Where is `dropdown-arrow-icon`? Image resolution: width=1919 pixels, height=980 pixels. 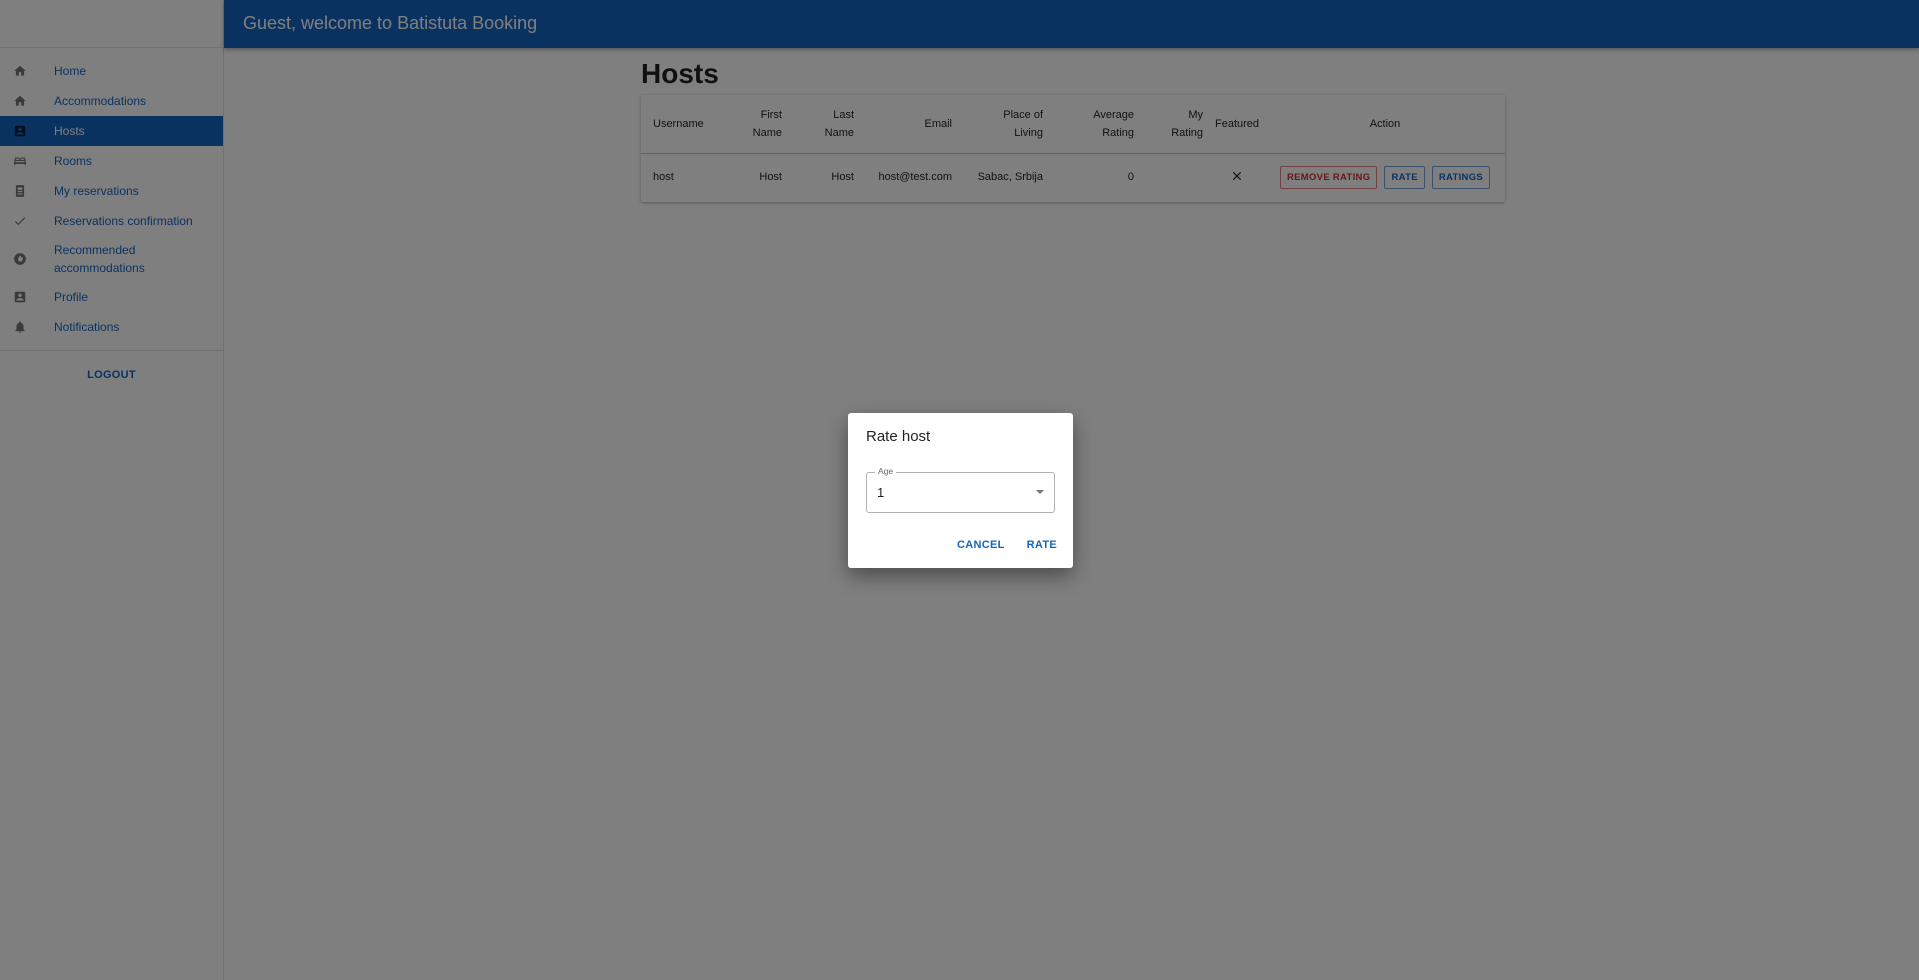 dropdown-arrow-icon is located at coordinates (1040, 492).